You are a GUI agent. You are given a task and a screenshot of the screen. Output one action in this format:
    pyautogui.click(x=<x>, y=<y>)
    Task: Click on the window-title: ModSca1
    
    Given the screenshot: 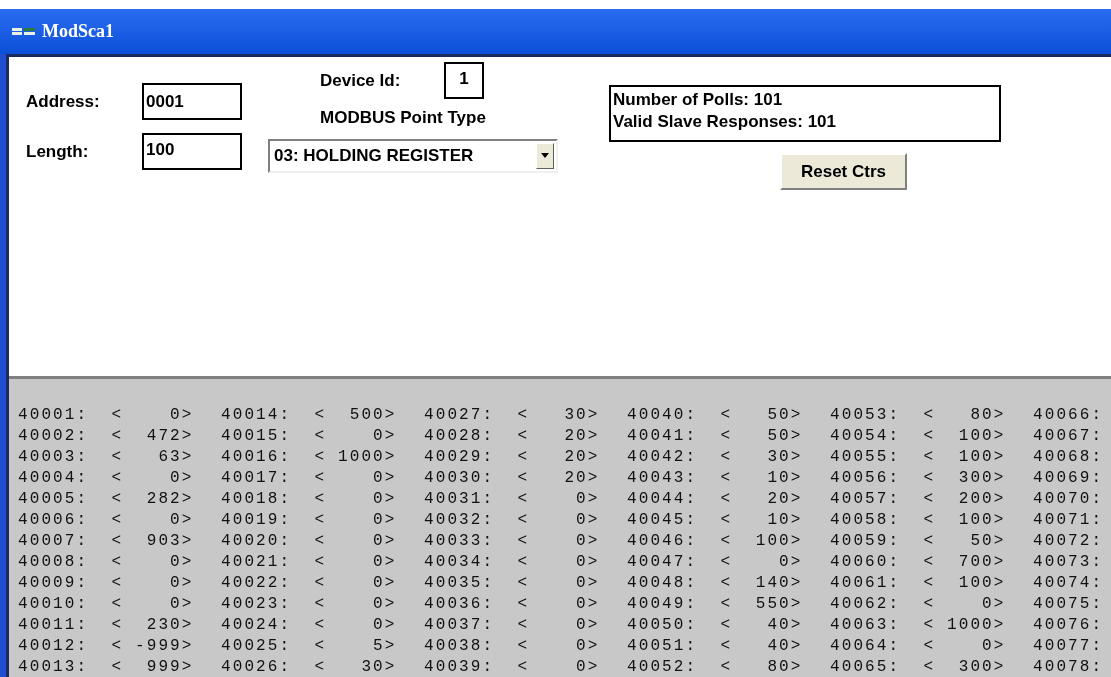 What is the action you would take?
    pyautogui.click(x=78, y=31)
    